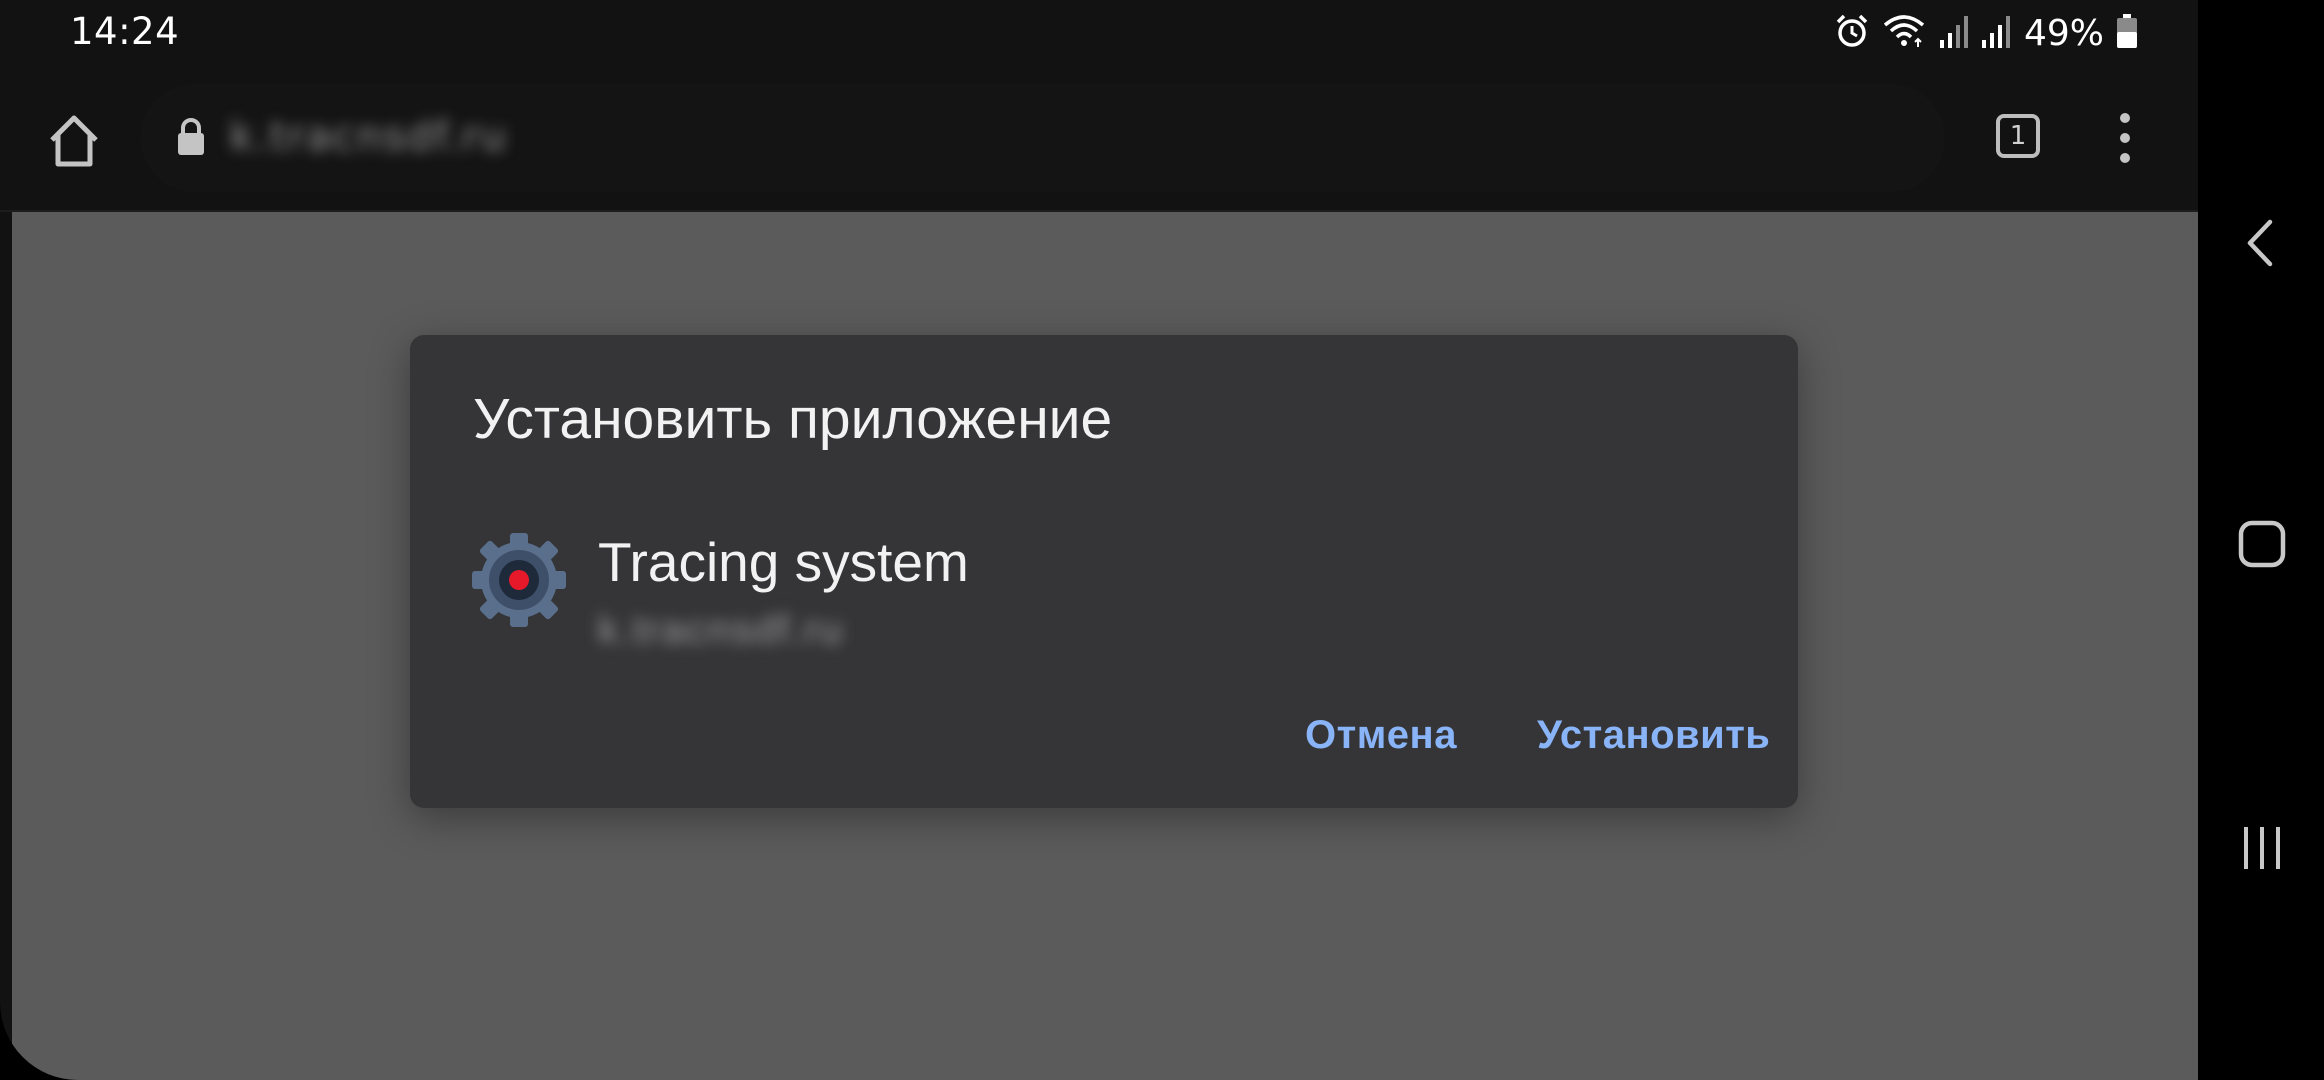  What do you see at coordinates (125, 31) in the screenshot?
I see `status-time: 14:24` at bounding box center [125, 31].